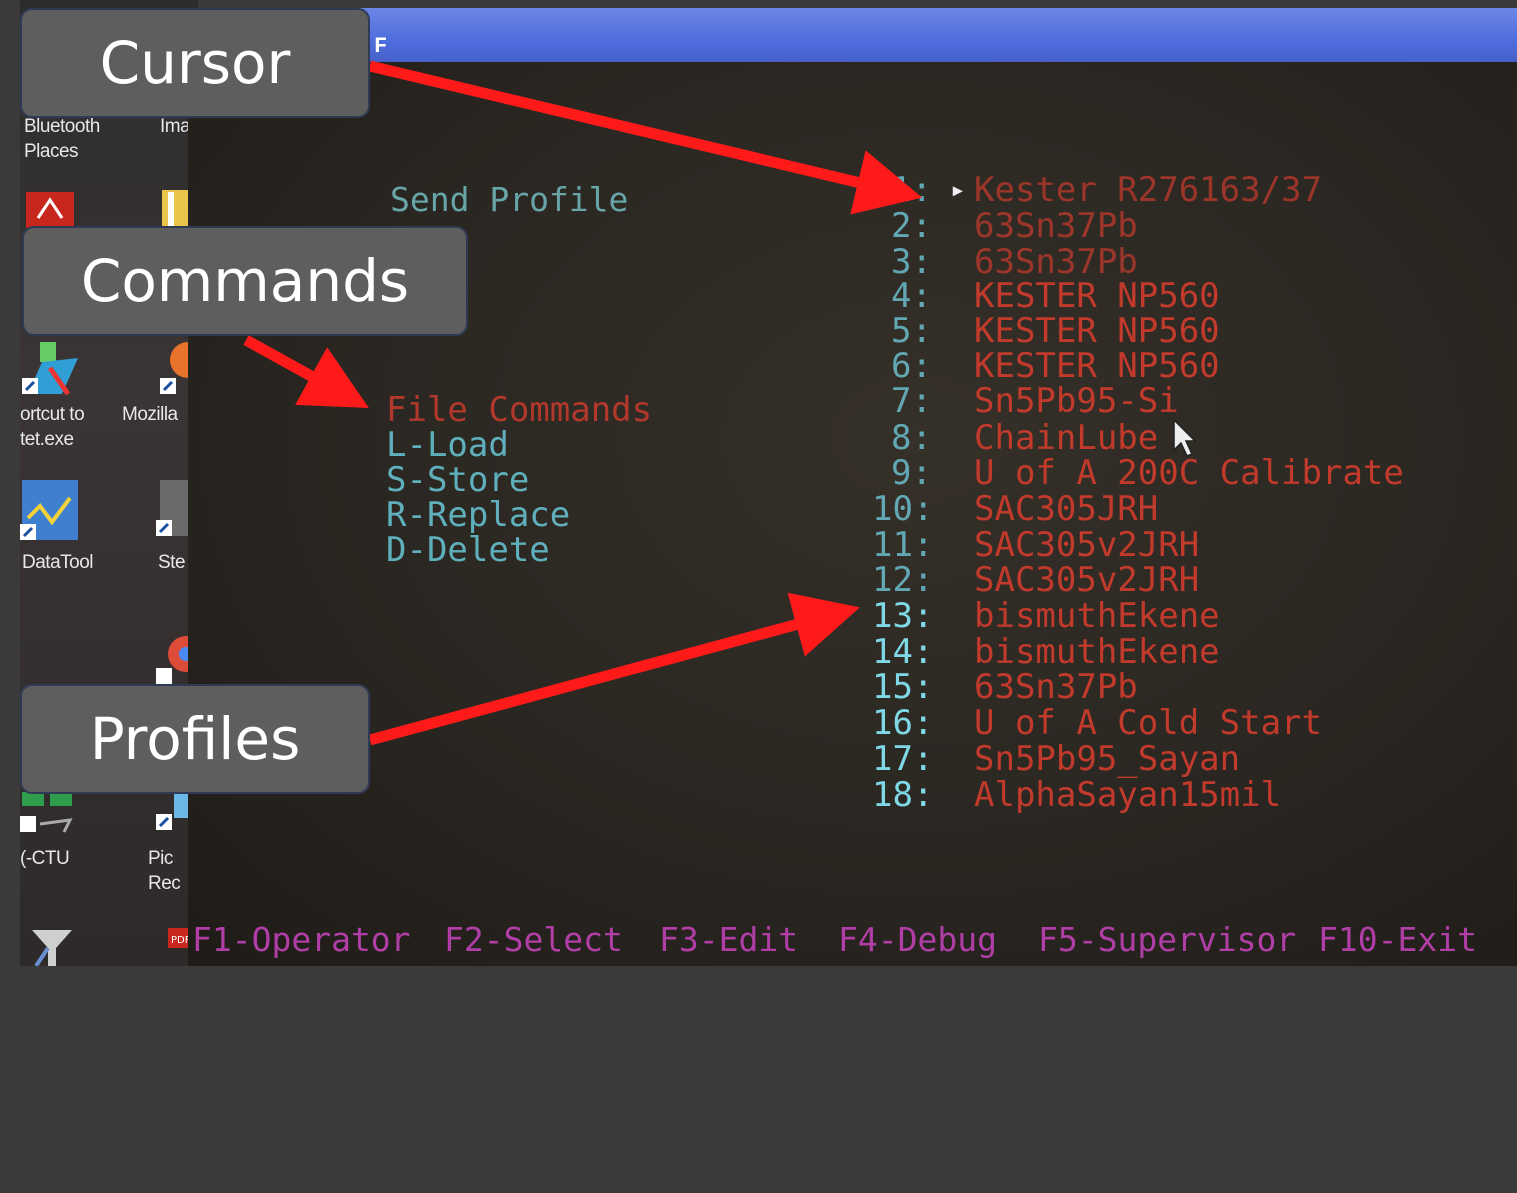 This screenshot has width=1517, height=1193. What do you see at coordinates (1127, 795) in the screenshot?
I see `profile-item: AlphaSayan15mil` at bounding box center [1127, 795].